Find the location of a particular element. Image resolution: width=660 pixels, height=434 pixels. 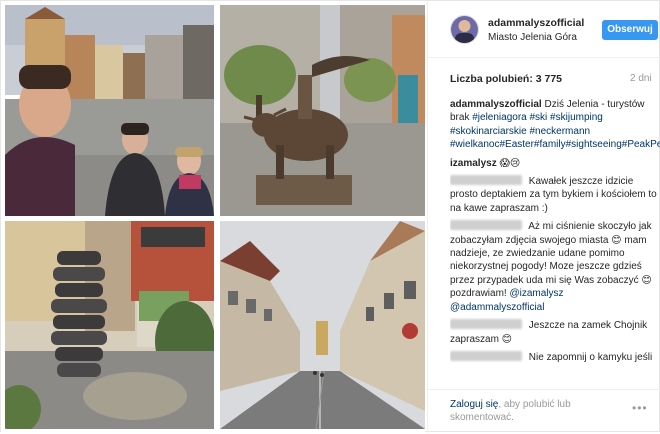

post-username: adammalyszofficial is located at coordinates (536, 23).